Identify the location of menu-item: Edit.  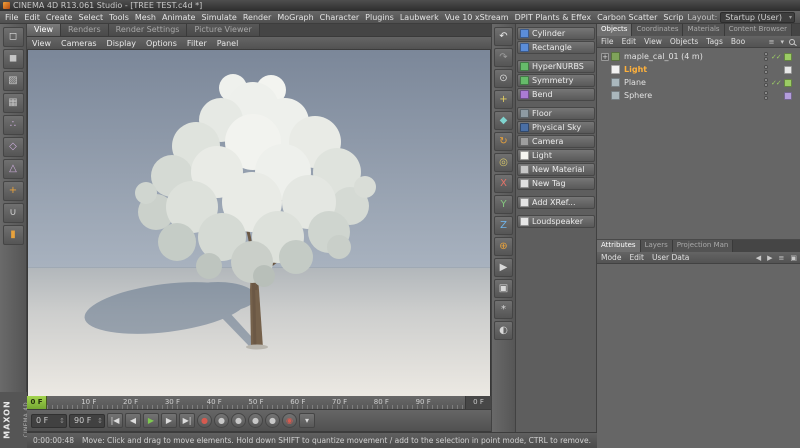
(32, 17).